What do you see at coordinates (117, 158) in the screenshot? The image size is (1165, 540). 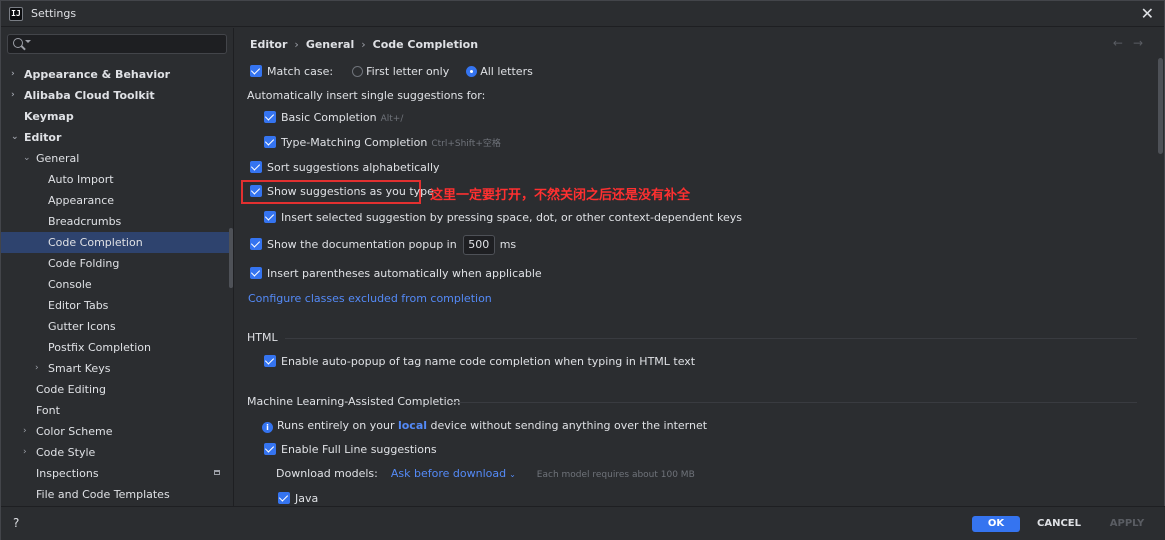 I see `sidebar-item-general: ⌄ General` at bounding box center [117, 158].